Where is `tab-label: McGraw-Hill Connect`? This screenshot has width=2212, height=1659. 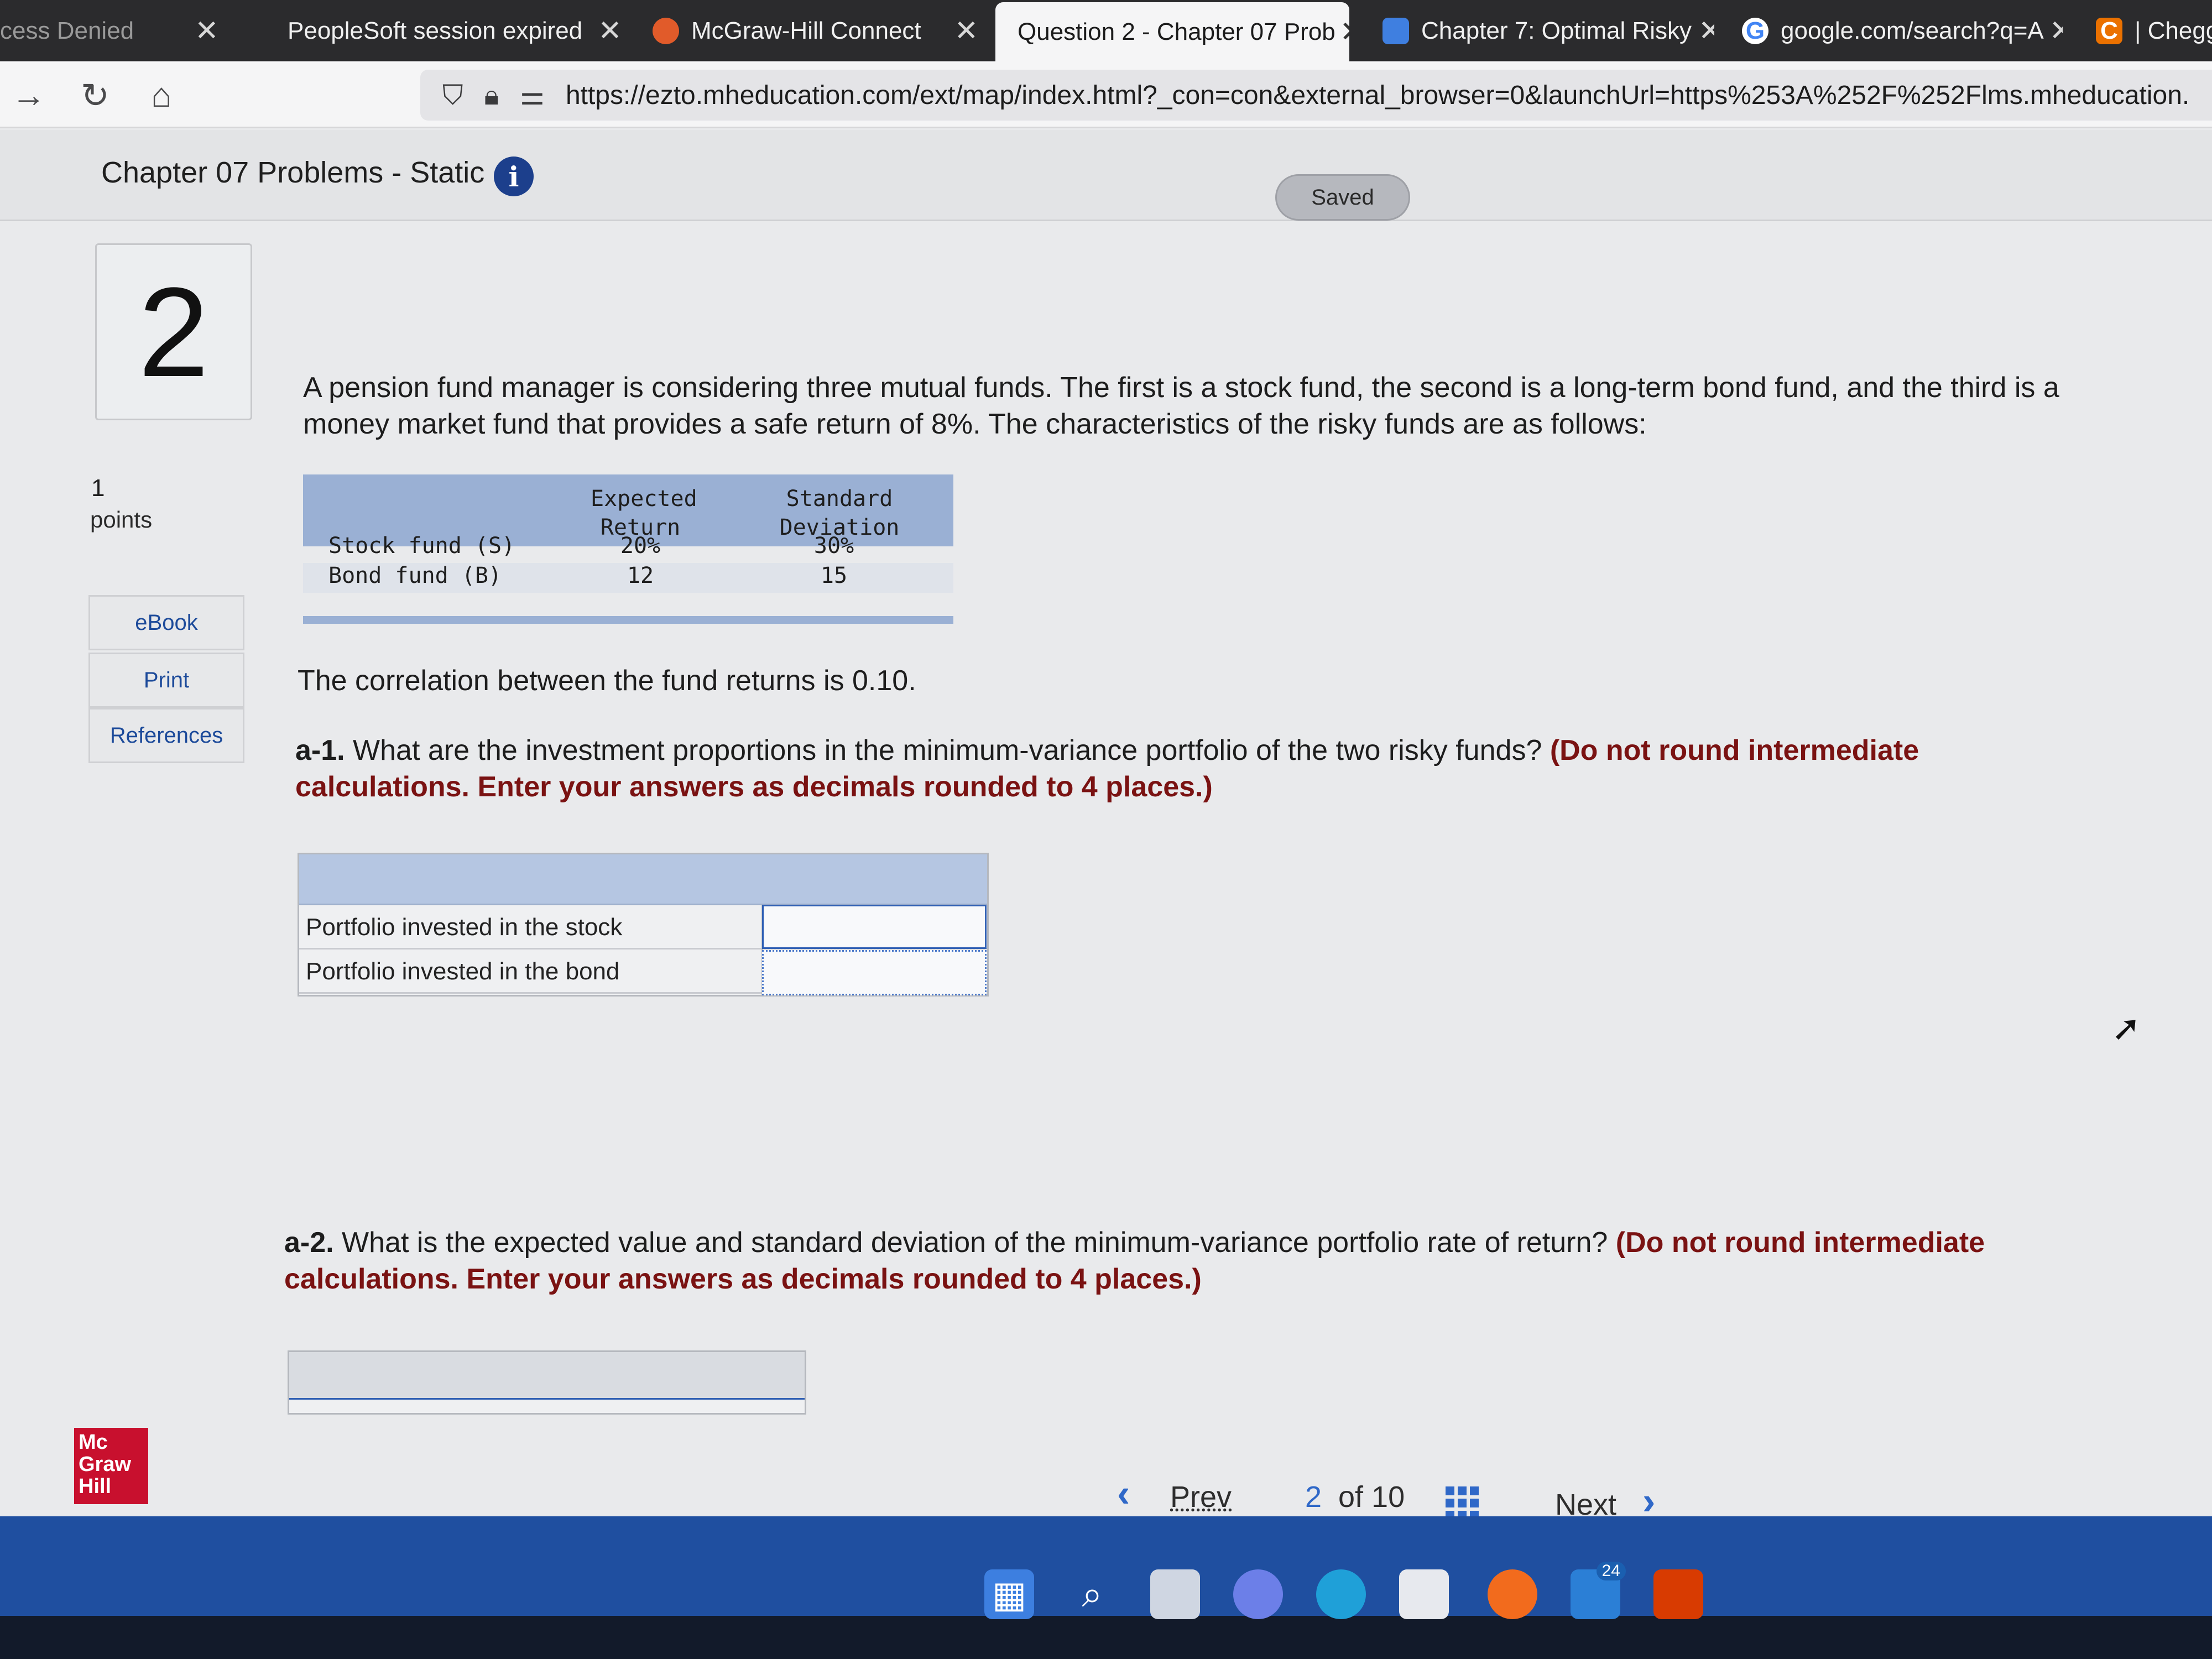
tab-label: McGraw-Hill Connect is located at coordinates (806, 31).